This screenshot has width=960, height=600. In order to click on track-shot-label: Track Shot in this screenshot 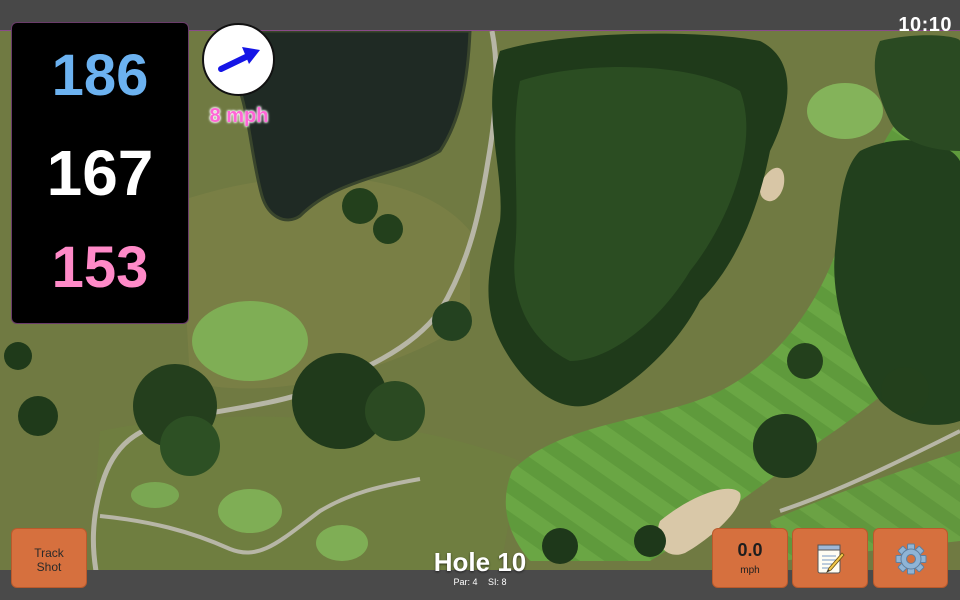, I will do `click(49, 551)`.